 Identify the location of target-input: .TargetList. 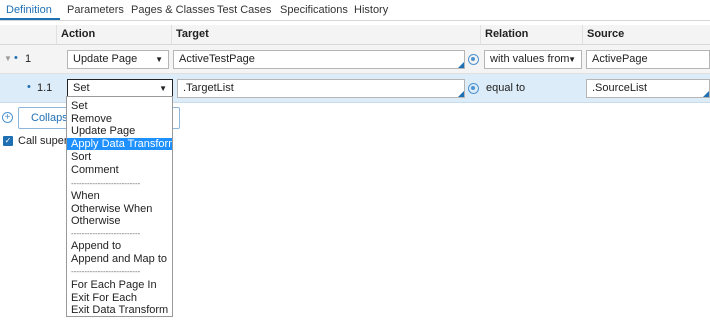
(321, 88).